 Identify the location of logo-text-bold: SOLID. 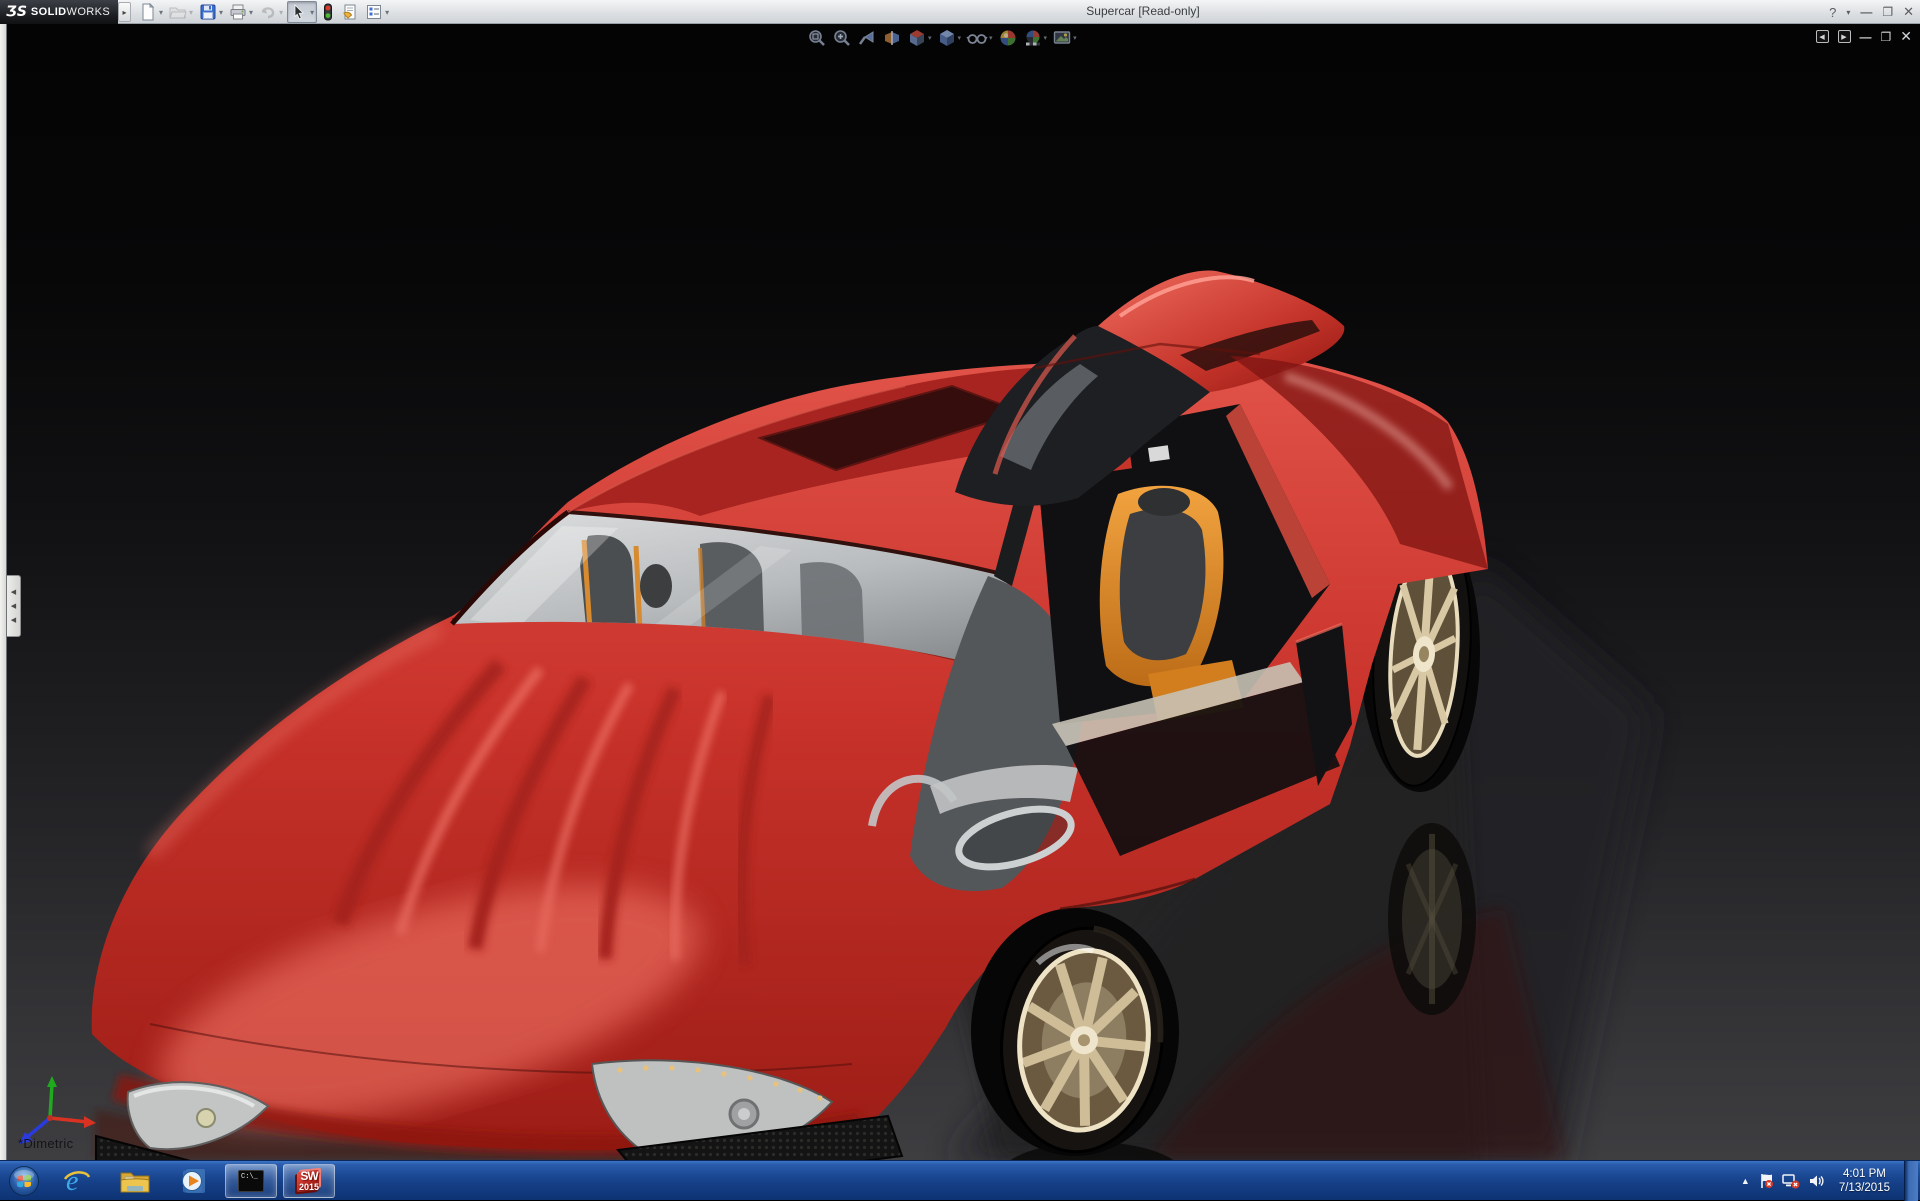
(49, 12).